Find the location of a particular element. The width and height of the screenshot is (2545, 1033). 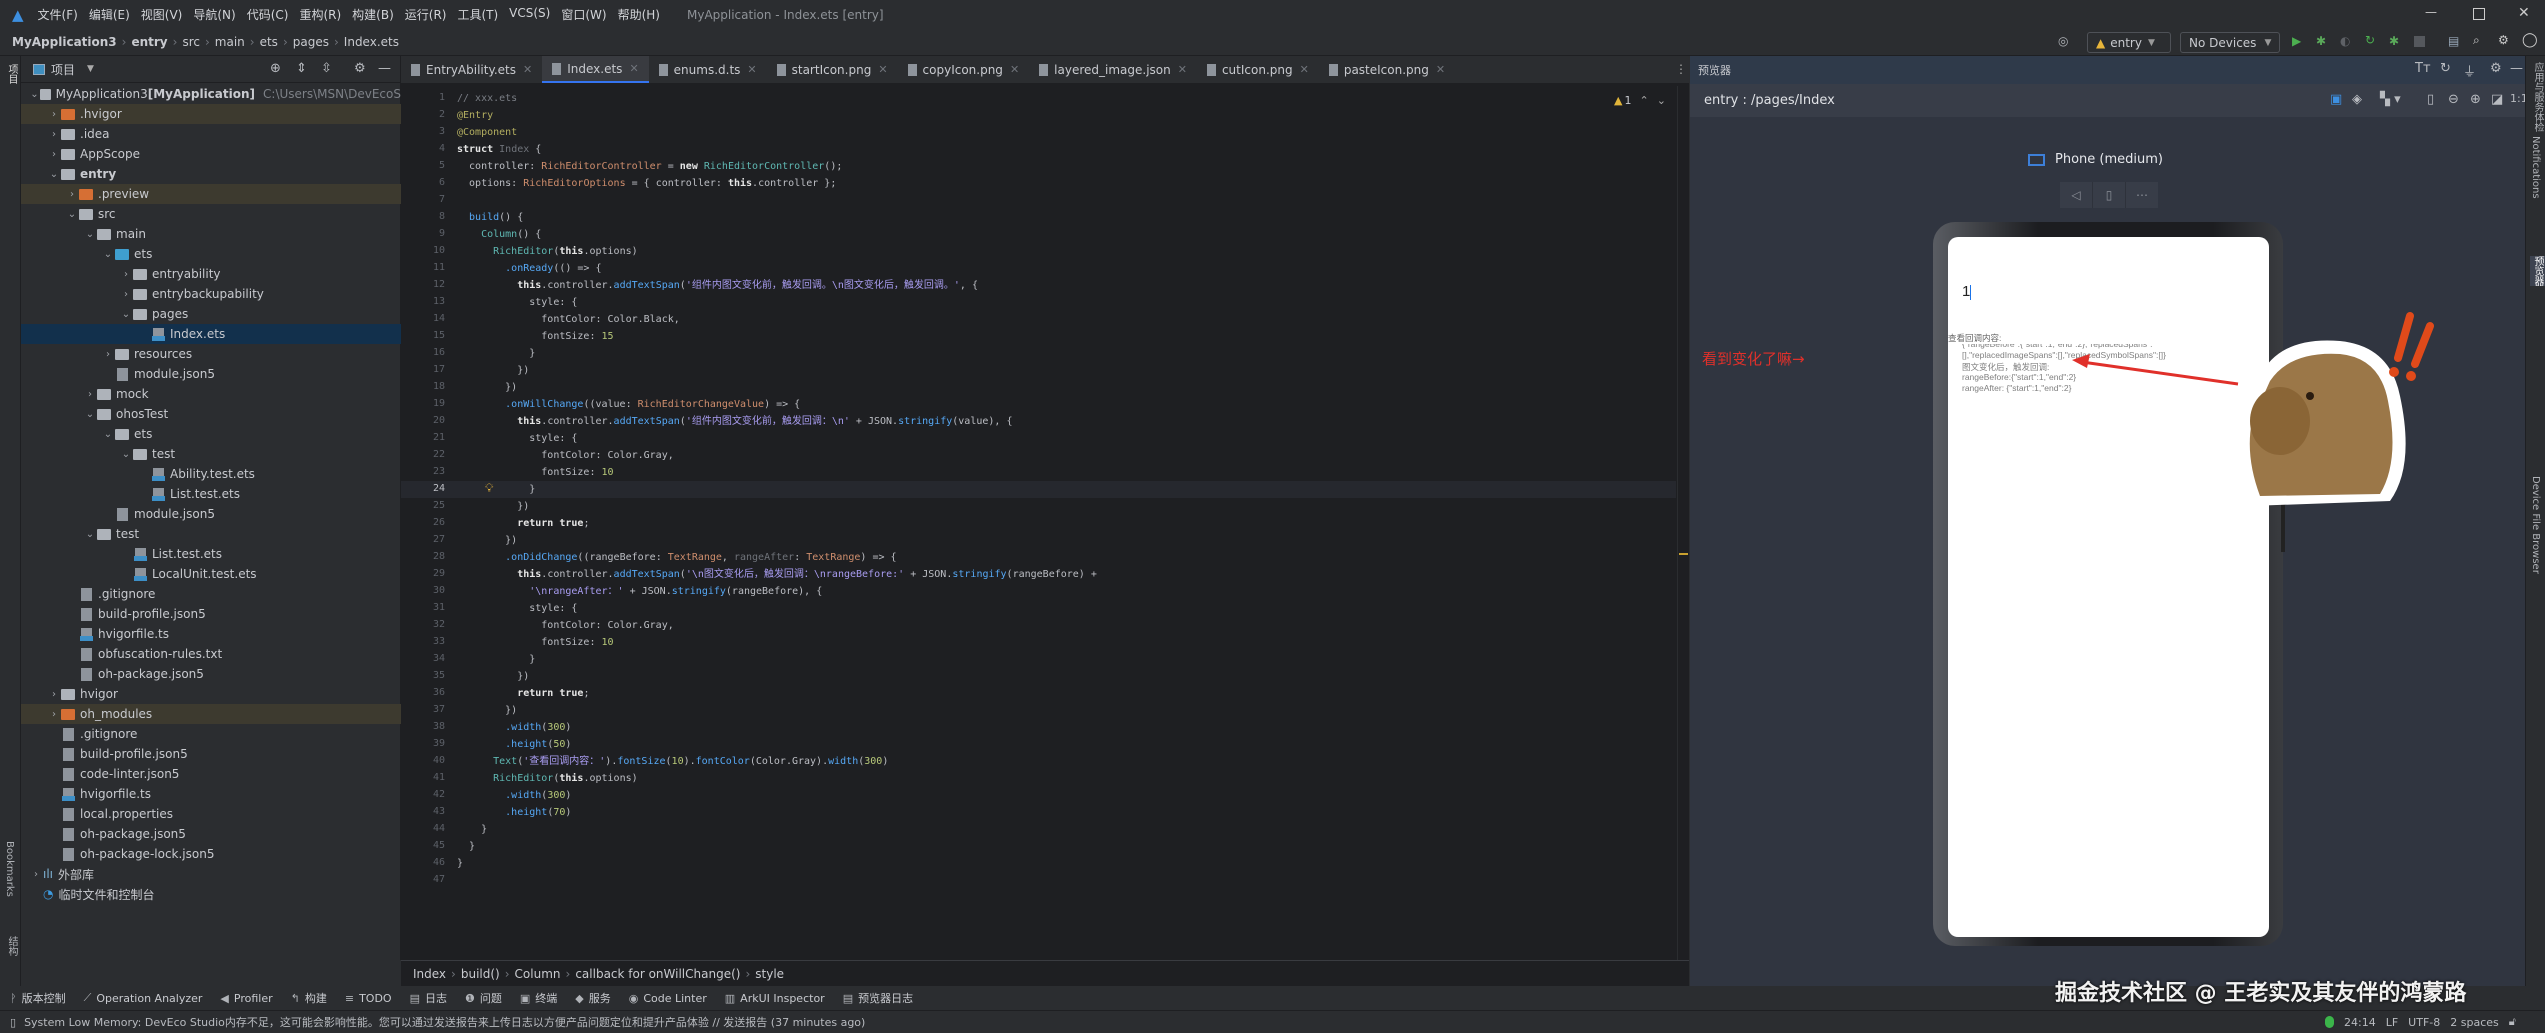

tree-item: › mock is located at coordinates (211, 394).